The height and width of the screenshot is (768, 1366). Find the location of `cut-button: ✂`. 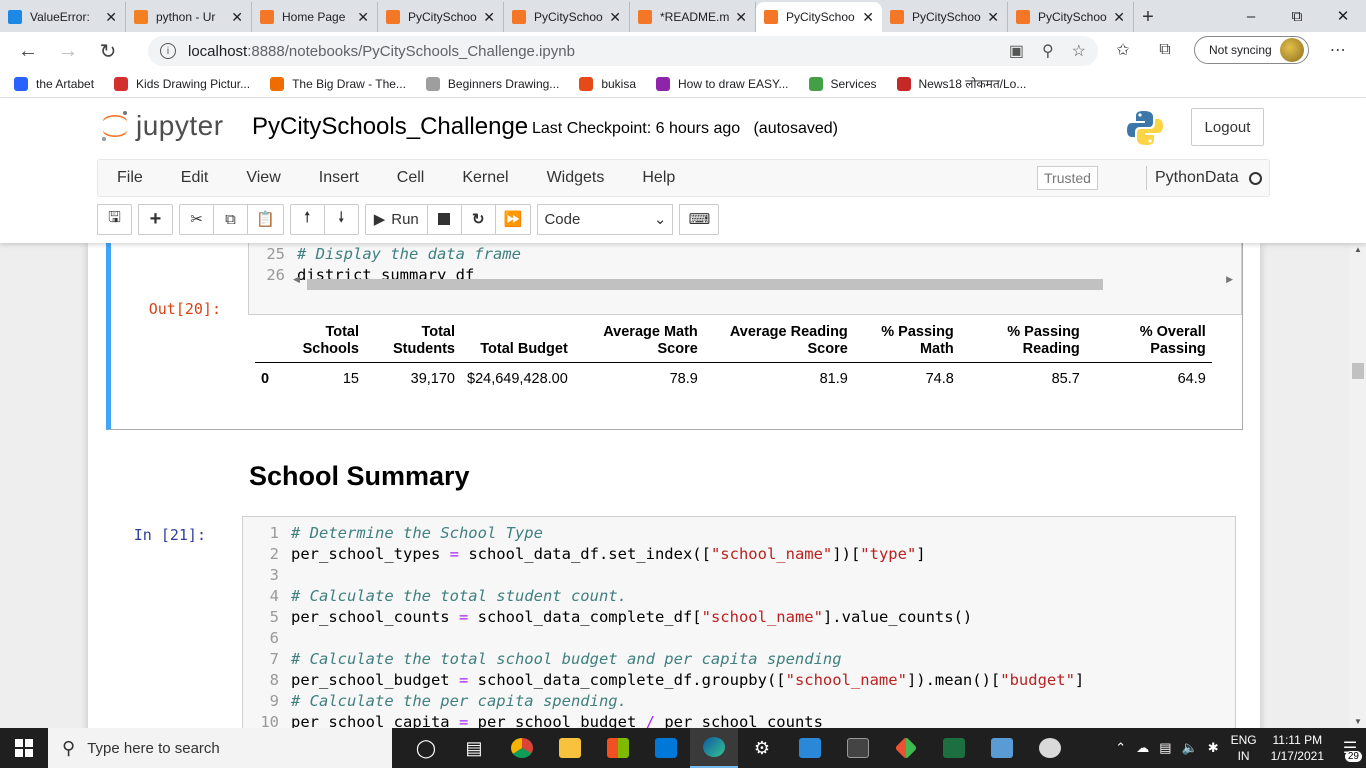

cut-button: ✂ is located at coordinates (196, 219).